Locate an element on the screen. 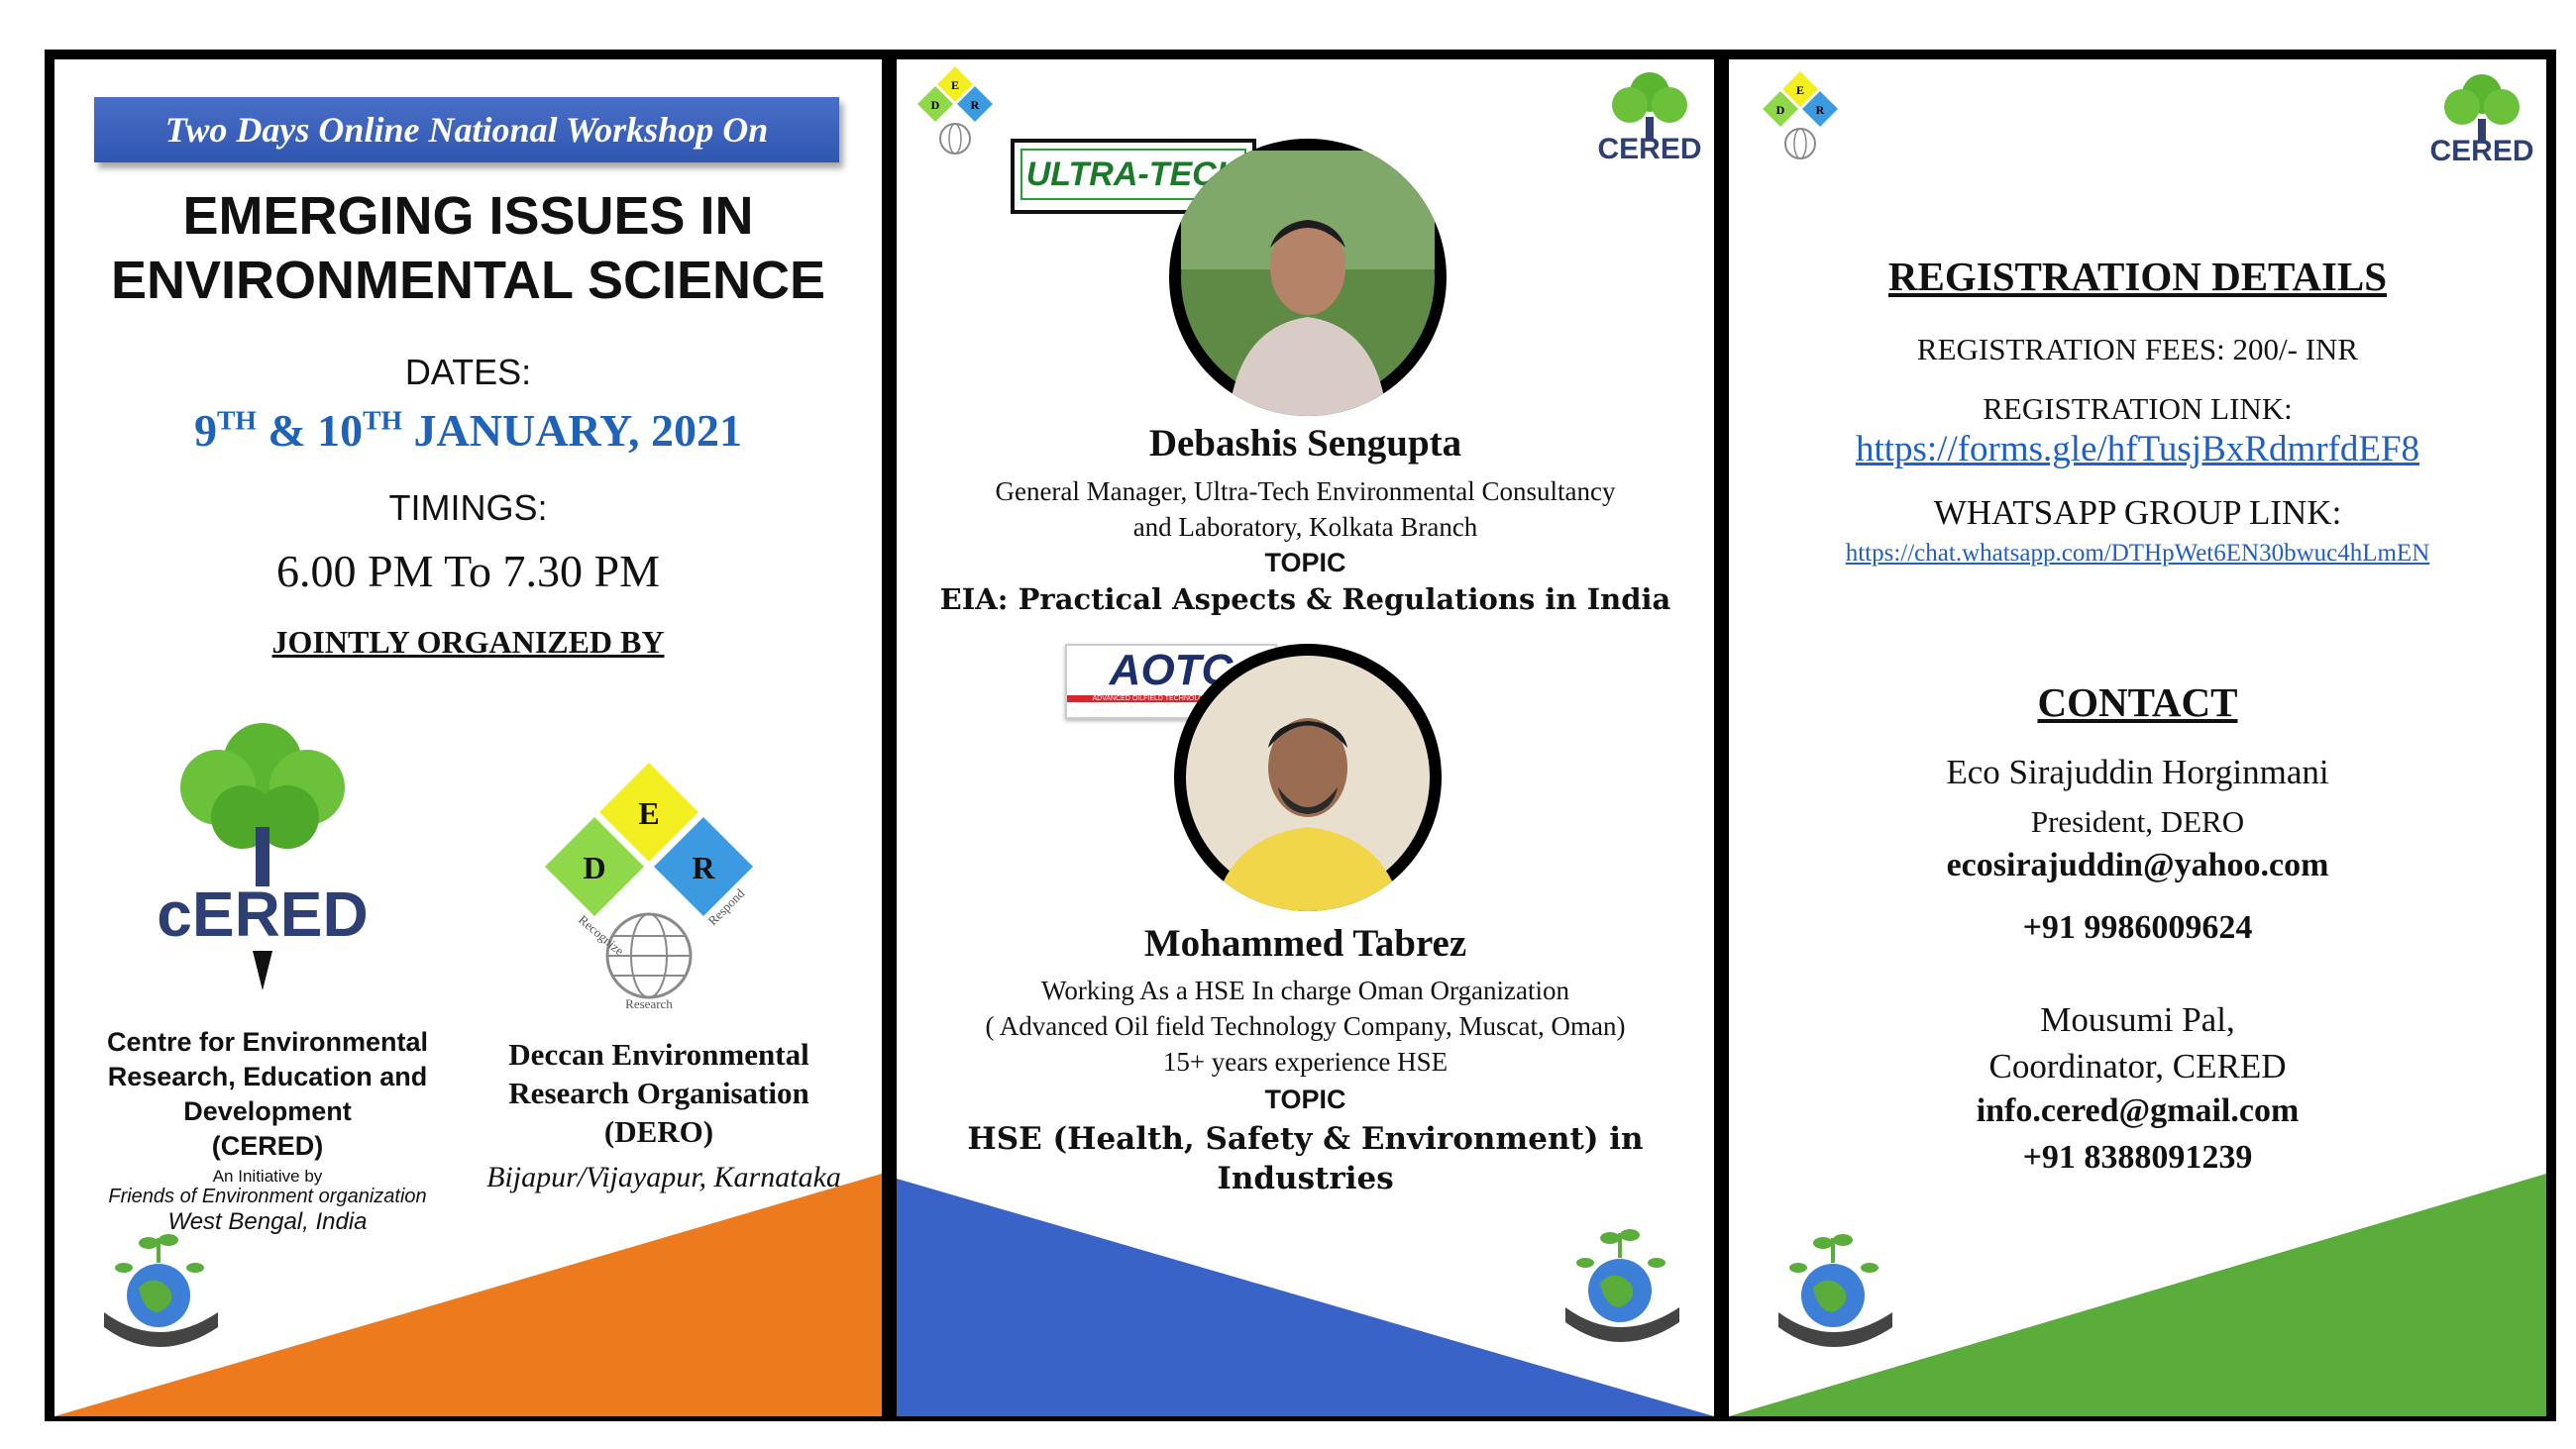  workshop-dates: 9TH & 10TH JANUARY, 2021 is located at coordinates (468, 430).